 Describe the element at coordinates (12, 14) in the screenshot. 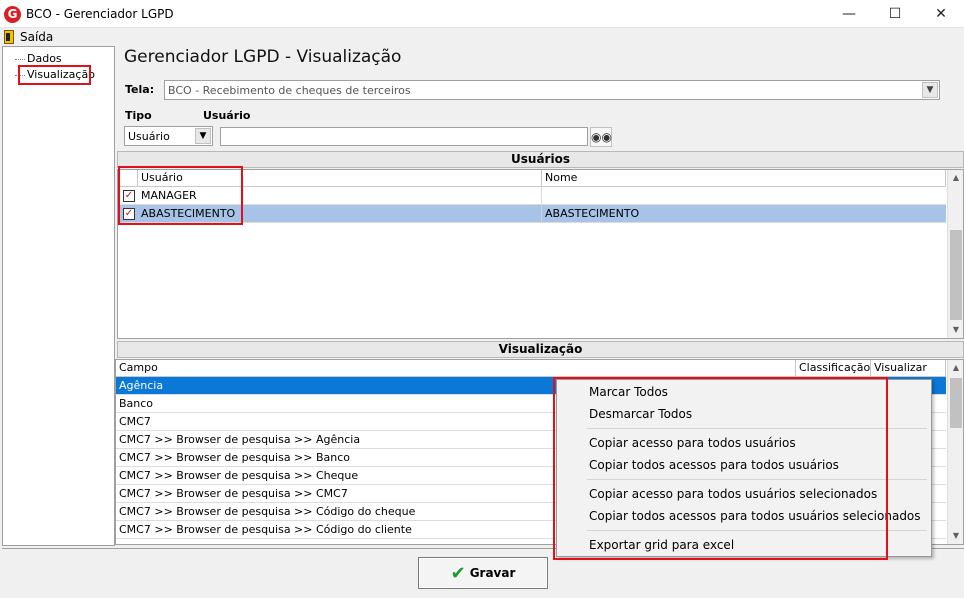

I see `app-logo-icon: G` at that location.